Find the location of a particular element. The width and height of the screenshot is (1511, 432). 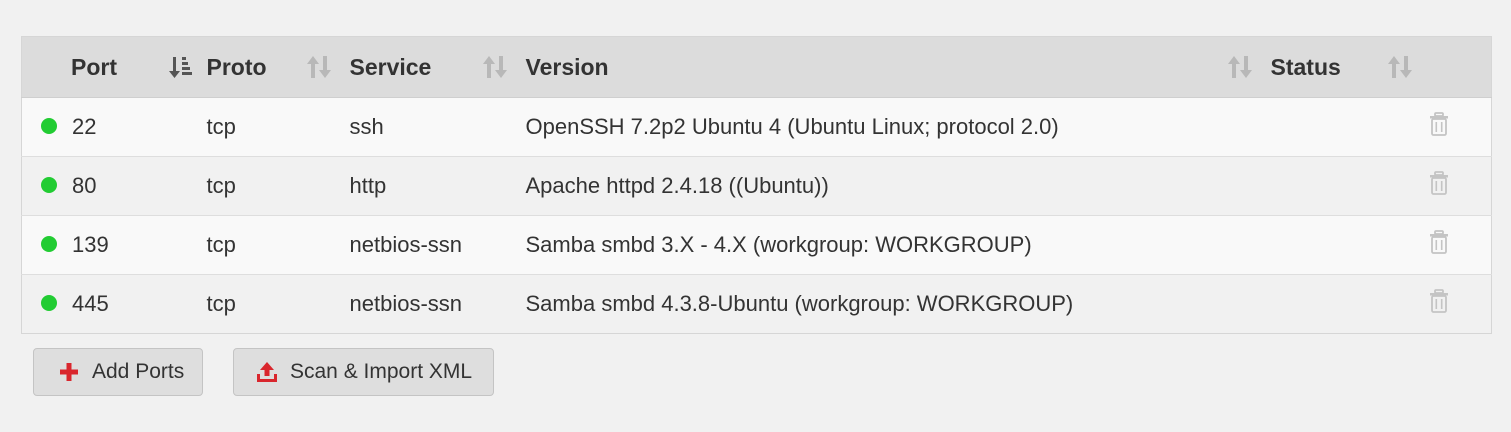

column-header-label: Version is located at coordinates (567, 66).